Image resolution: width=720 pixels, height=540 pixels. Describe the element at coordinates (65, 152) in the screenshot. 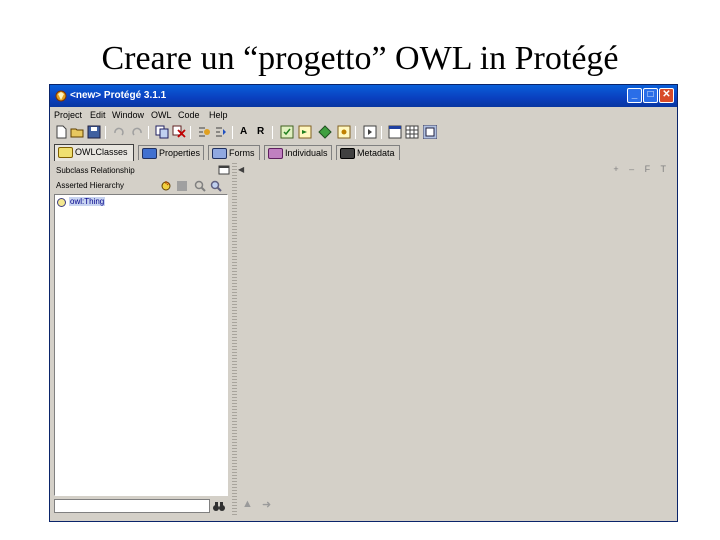

I see `owl-classes-icon` at that location.